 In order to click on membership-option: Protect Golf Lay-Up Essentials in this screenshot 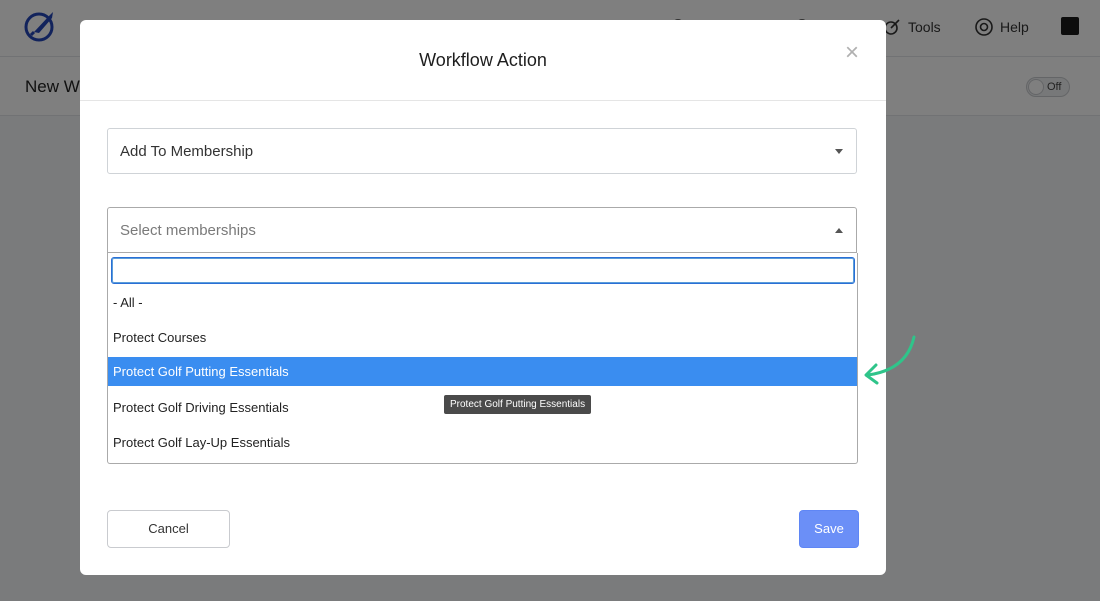, I will do `click(482, 442)`.